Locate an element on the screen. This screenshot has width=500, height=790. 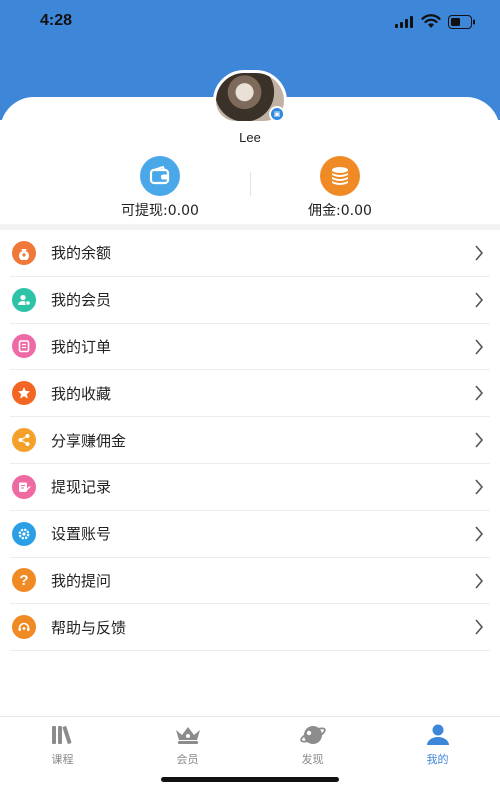
tab-mine: 我的 is located at coordinates (437, 745).